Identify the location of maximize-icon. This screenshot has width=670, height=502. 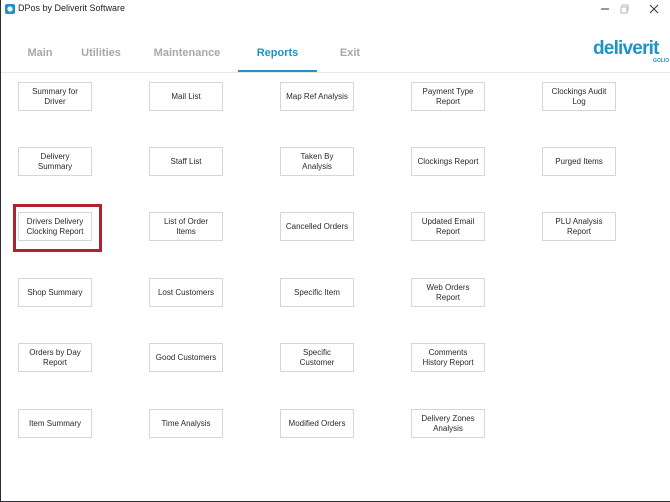
(624, 9).